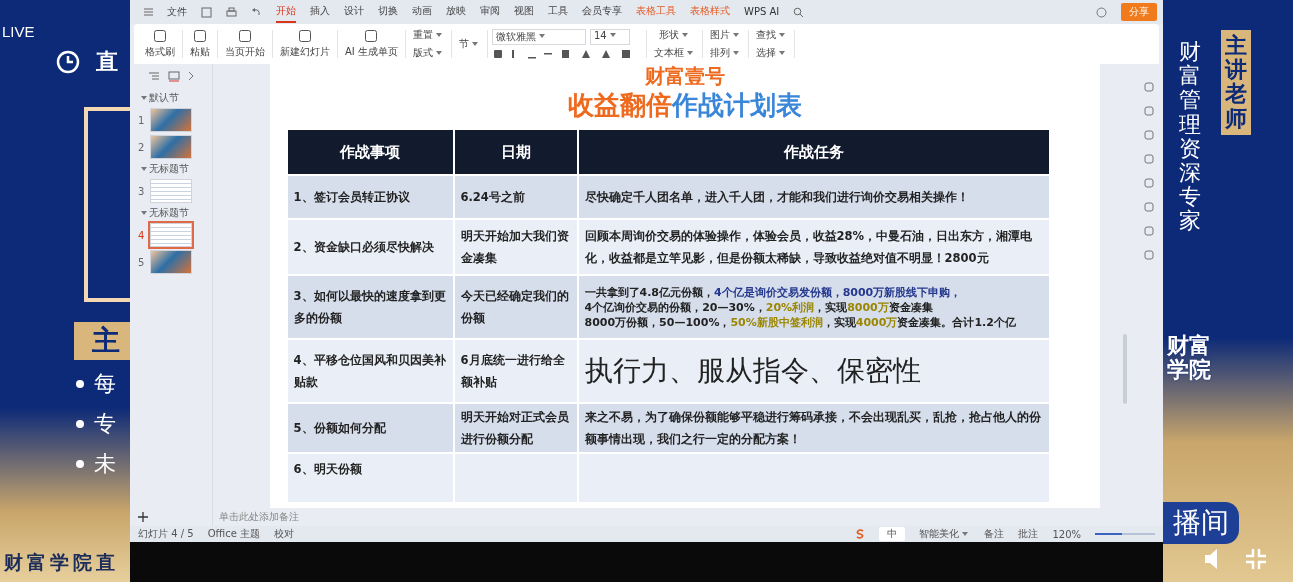 This screenshot has width=1293, height=582. Describe the element at coordinates (771, 53) in the screenshot. I see `ribbon-button: 选择` at that location.